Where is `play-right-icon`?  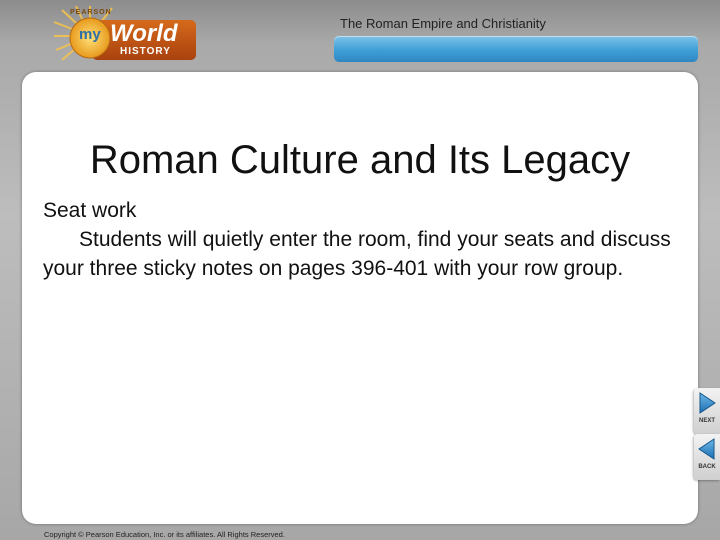
play-right-icon is located at coordinates (707, 403).